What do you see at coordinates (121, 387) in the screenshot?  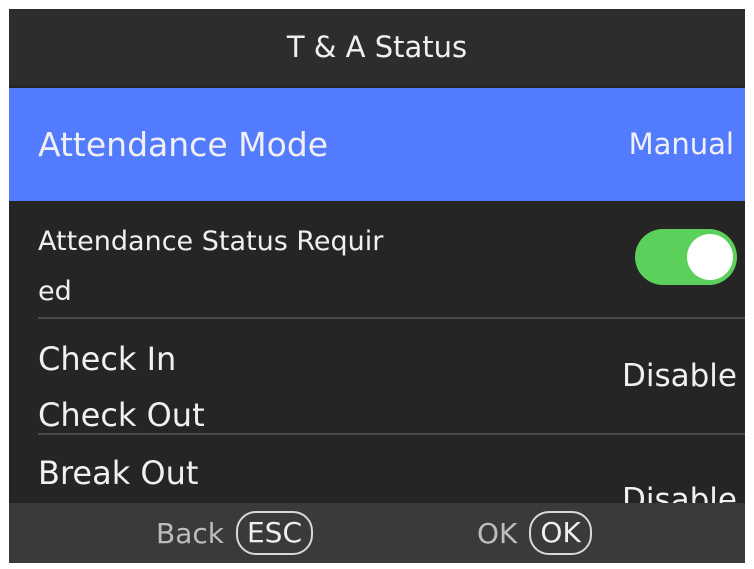 I see `check-in-out-label: Check In Check Out` at bounding box center [121, 387].